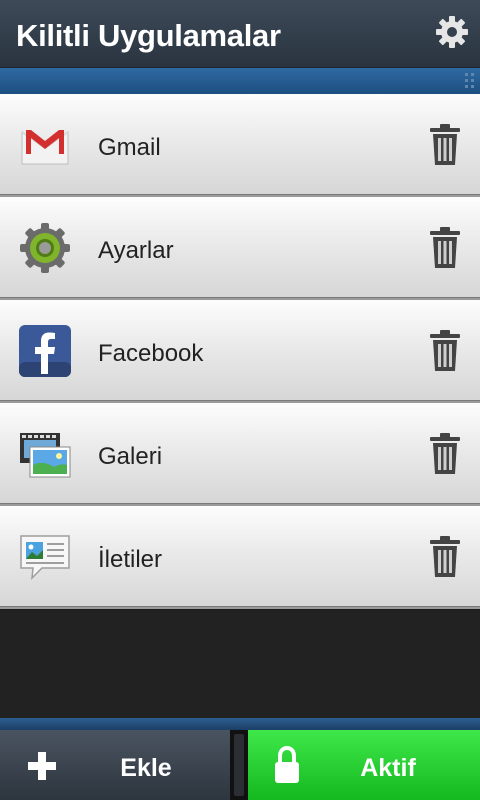 The height and width of the screenshot is (800, 480). Describe the element at coordinates (240, 557) in the screenshot. I see `list-item-iletiler: İletiler` at that location.